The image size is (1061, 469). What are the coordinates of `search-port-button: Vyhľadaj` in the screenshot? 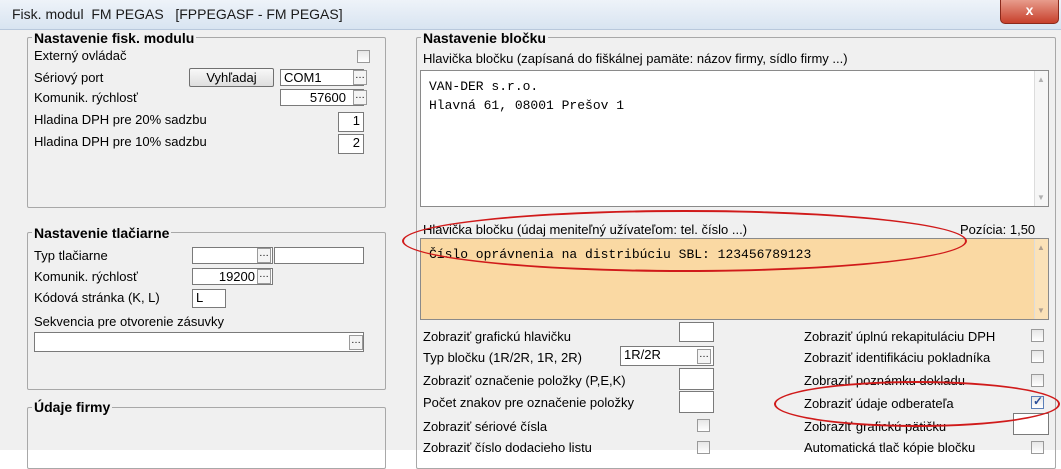 It's located at (231, 77).